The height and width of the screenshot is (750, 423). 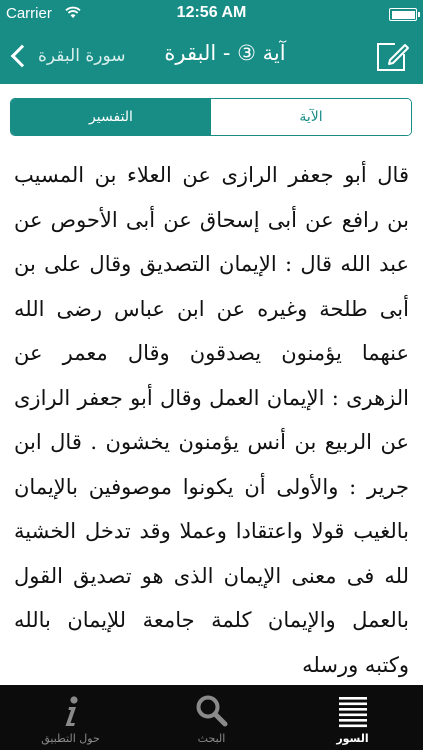 What do you see at coordinates (22, 56) in the screenshot?
I see `chevron-left-icon` at bounding box center [22, 56].